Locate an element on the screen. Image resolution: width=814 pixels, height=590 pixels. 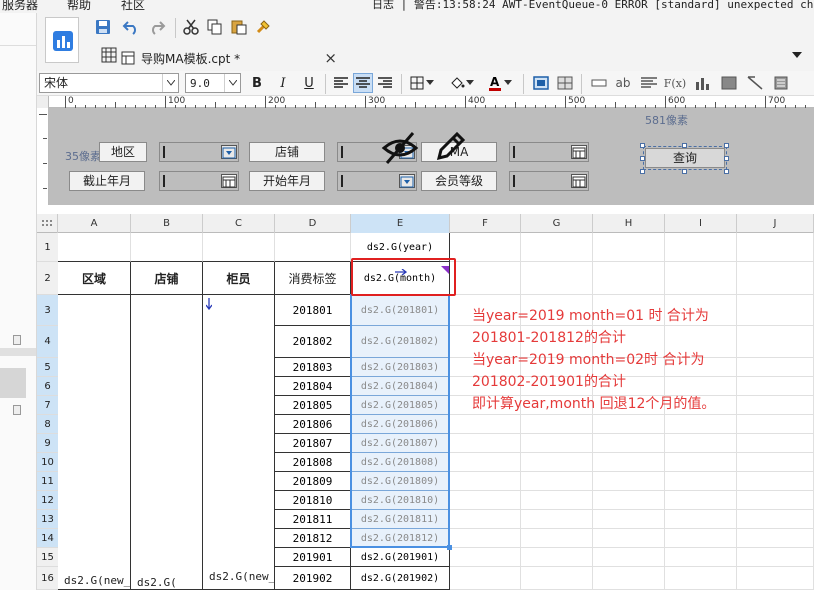
image-icon is located at coordinates (729, 83).